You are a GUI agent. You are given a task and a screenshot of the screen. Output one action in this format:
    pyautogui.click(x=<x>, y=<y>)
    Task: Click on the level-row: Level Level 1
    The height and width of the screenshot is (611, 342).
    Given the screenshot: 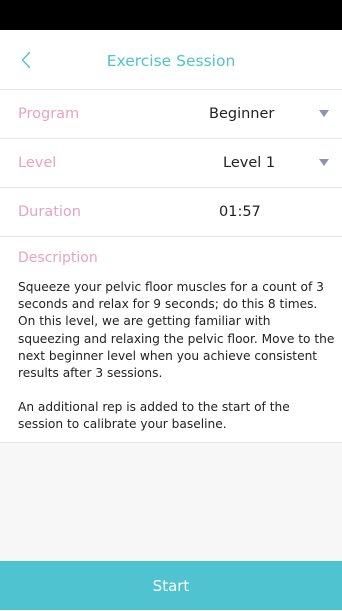 What is the action you would take?
    pyautogui.click(x=171, y=163)
    